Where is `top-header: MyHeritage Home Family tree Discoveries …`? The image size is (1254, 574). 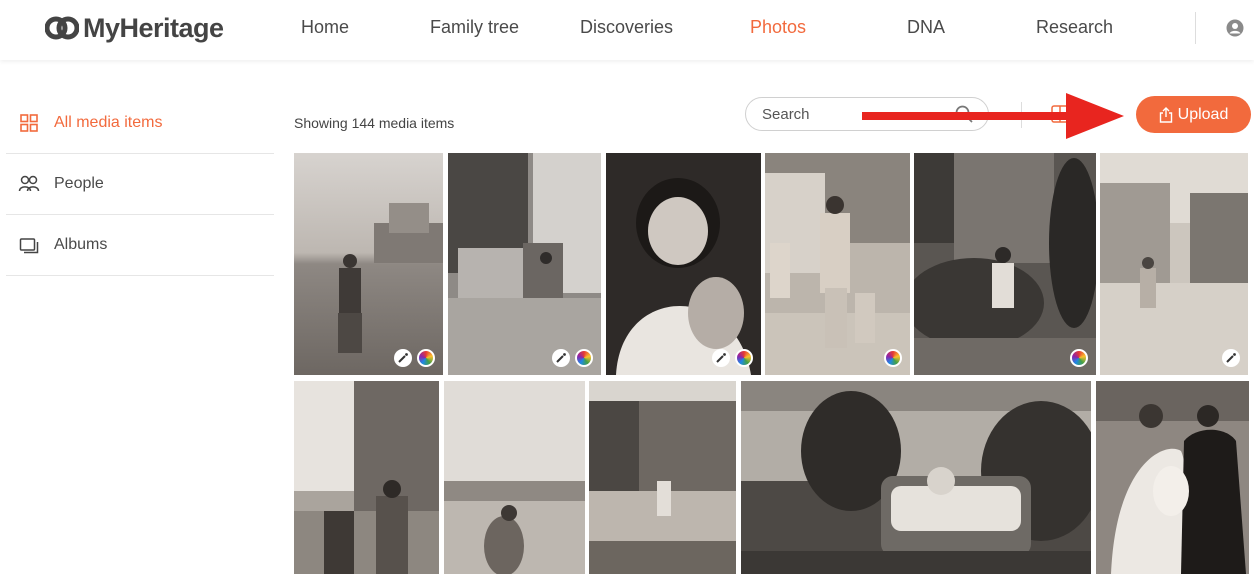
top-header: MyHeritage Home Family tree Discoveries … is located at coordinates (627, 30).